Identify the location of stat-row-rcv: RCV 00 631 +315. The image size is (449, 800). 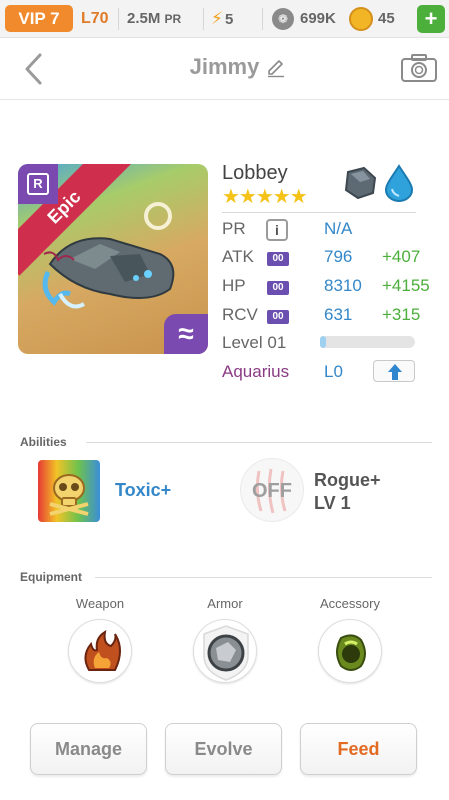
(329, 316).